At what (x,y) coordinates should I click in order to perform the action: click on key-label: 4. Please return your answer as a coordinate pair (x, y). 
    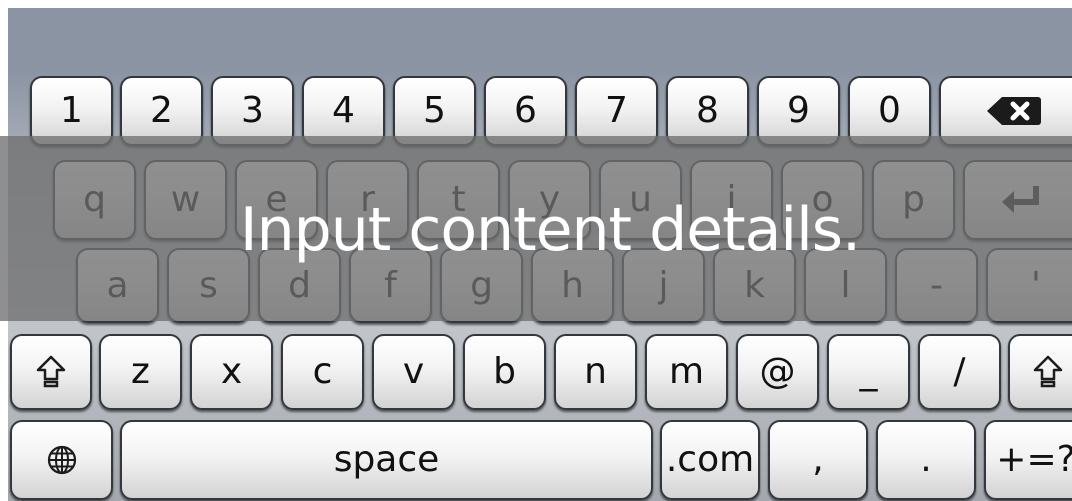
    Looking at the image, I should click on (343, 110).